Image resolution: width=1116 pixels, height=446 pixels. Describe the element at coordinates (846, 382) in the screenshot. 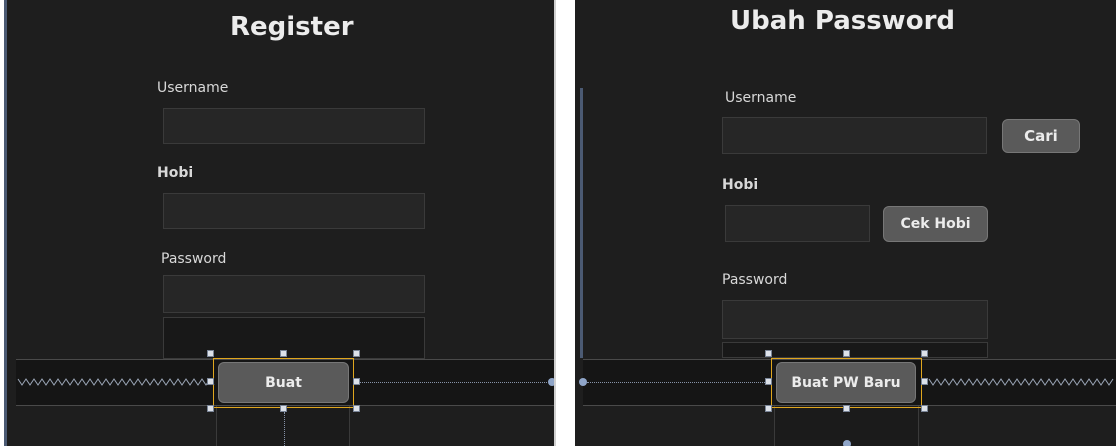

I see `buat-pw-baru-button: Buat PW Baru` at that location.